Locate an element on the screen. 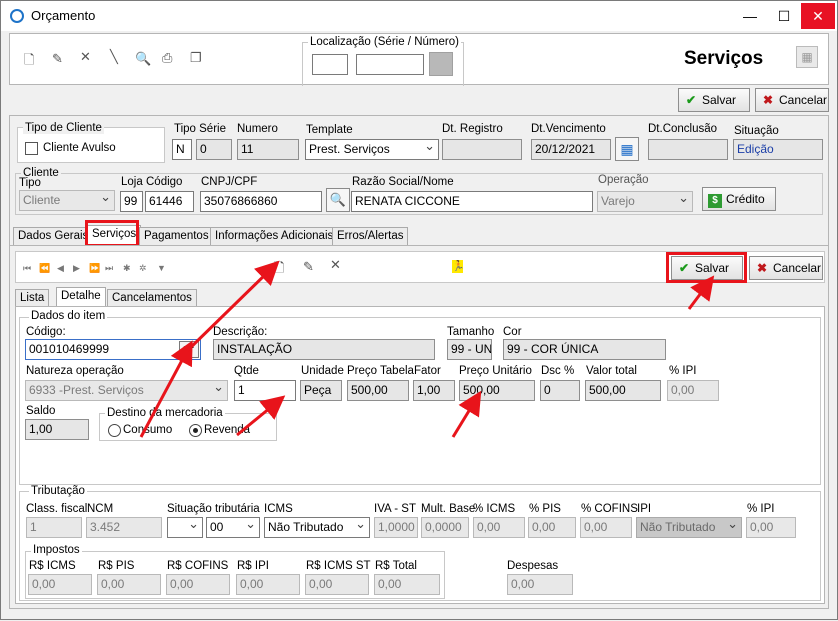 The width and height of the screenshot is (838, 621). app-icon is located at coordinates (17, 16).